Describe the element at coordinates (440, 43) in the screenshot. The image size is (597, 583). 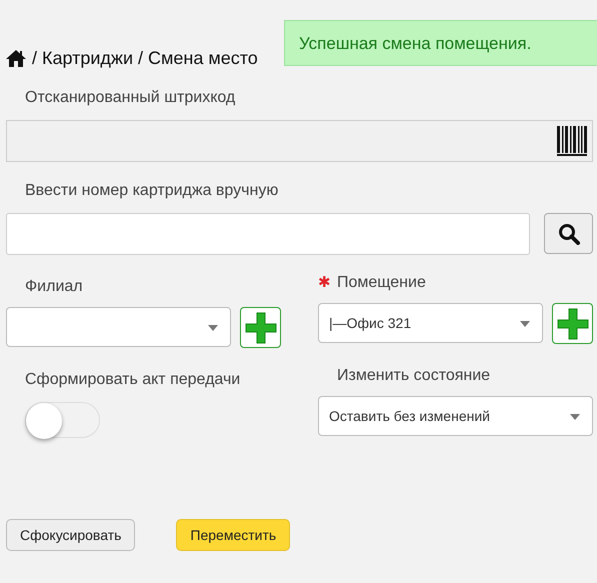
I see `success-notification: Успешная смена помещения.` at that location.